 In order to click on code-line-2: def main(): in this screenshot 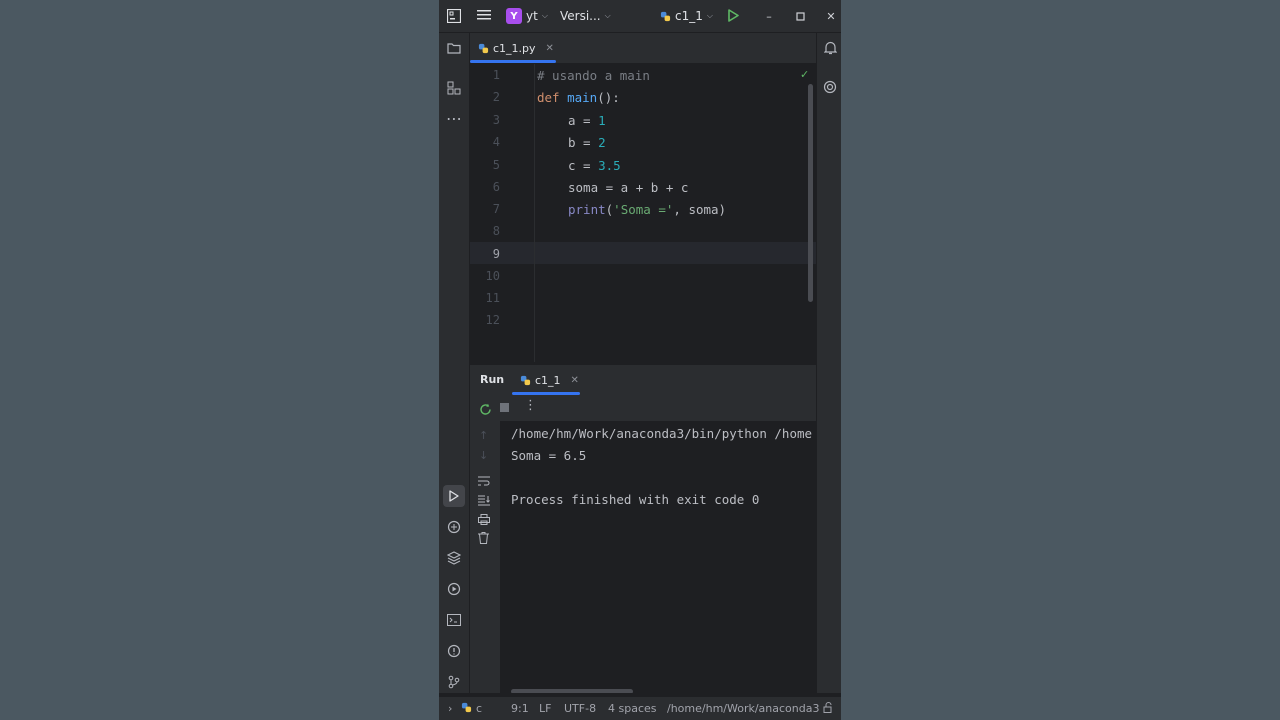, I will do `click(578, 97)`.